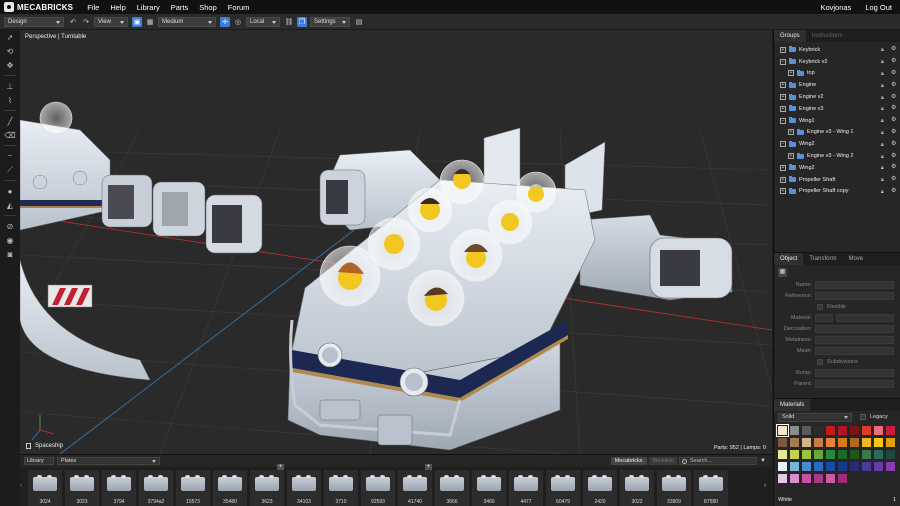 The width and height of the screenshot is (900, 506). What do you see at coordinates (230, 488) in the screenshot?
I see `part-tile: 35480` at bounding box center [230, 488].